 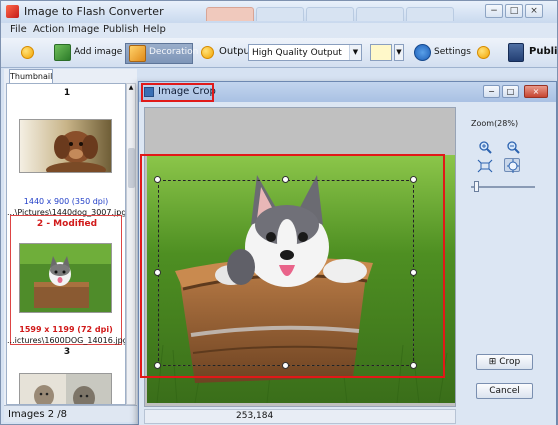 What do you see at coordinates (485, 147) in the screenshot?
I see `zoom-in-icon` at bounding box center [485, 147].